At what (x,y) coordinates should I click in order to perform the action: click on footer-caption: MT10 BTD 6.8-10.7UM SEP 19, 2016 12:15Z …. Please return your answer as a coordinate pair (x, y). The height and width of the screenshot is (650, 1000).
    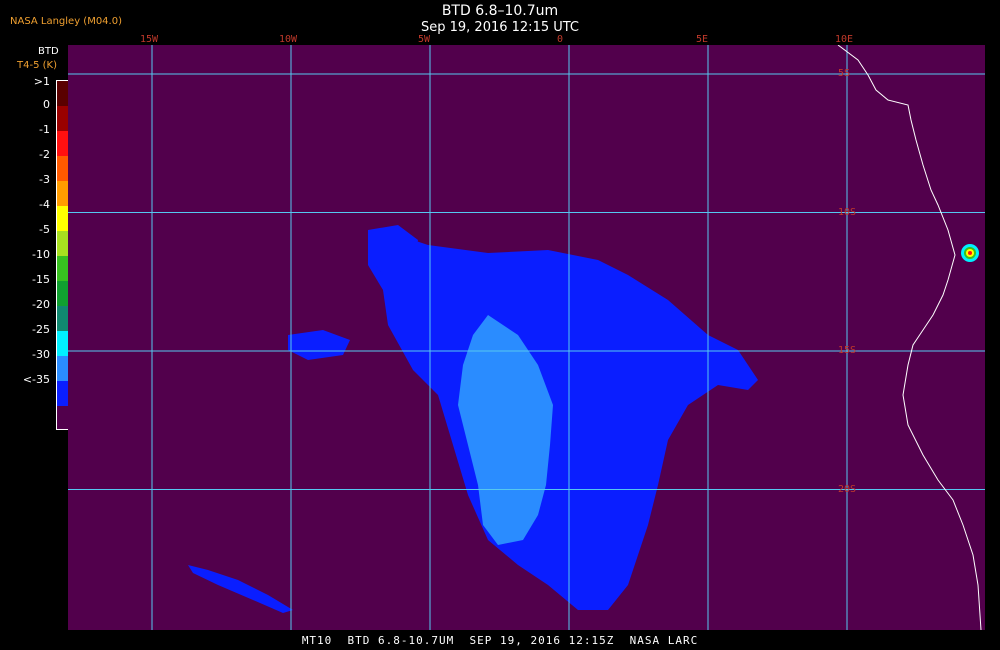
    Looking at the image, I should click on (500, 640).